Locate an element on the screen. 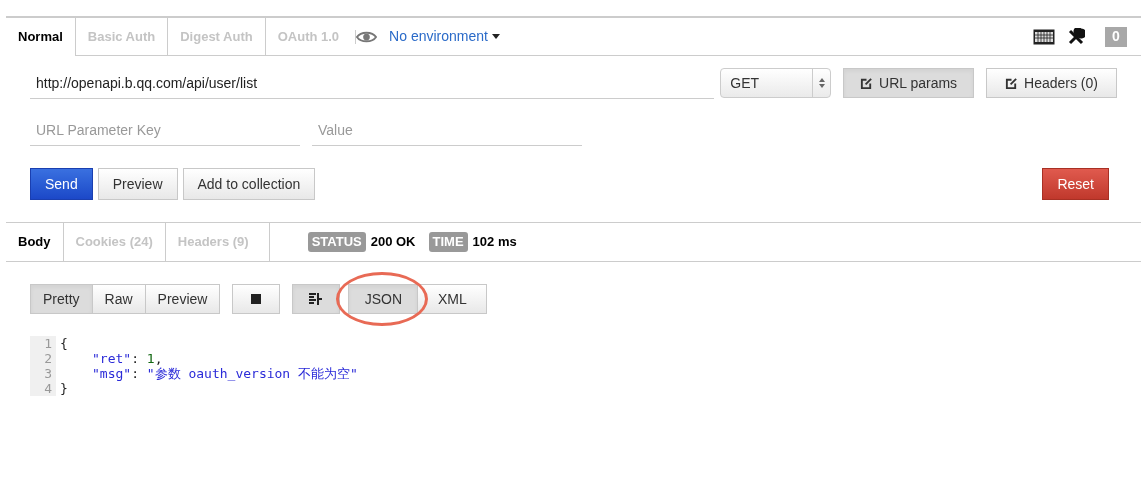  param-value-field: Value is located at coordinates (447, 130).